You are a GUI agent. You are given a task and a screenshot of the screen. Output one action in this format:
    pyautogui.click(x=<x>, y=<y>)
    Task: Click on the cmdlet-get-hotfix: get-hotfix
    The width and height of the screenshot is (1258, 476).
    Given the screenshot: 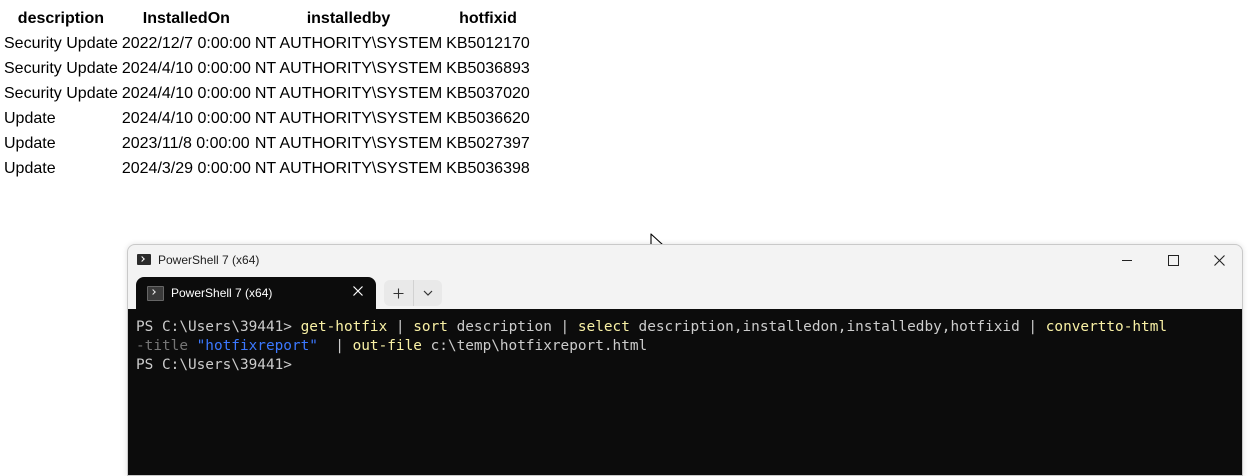 What is the action you would take?
    pyautogui.click(x=344, y=327)
    